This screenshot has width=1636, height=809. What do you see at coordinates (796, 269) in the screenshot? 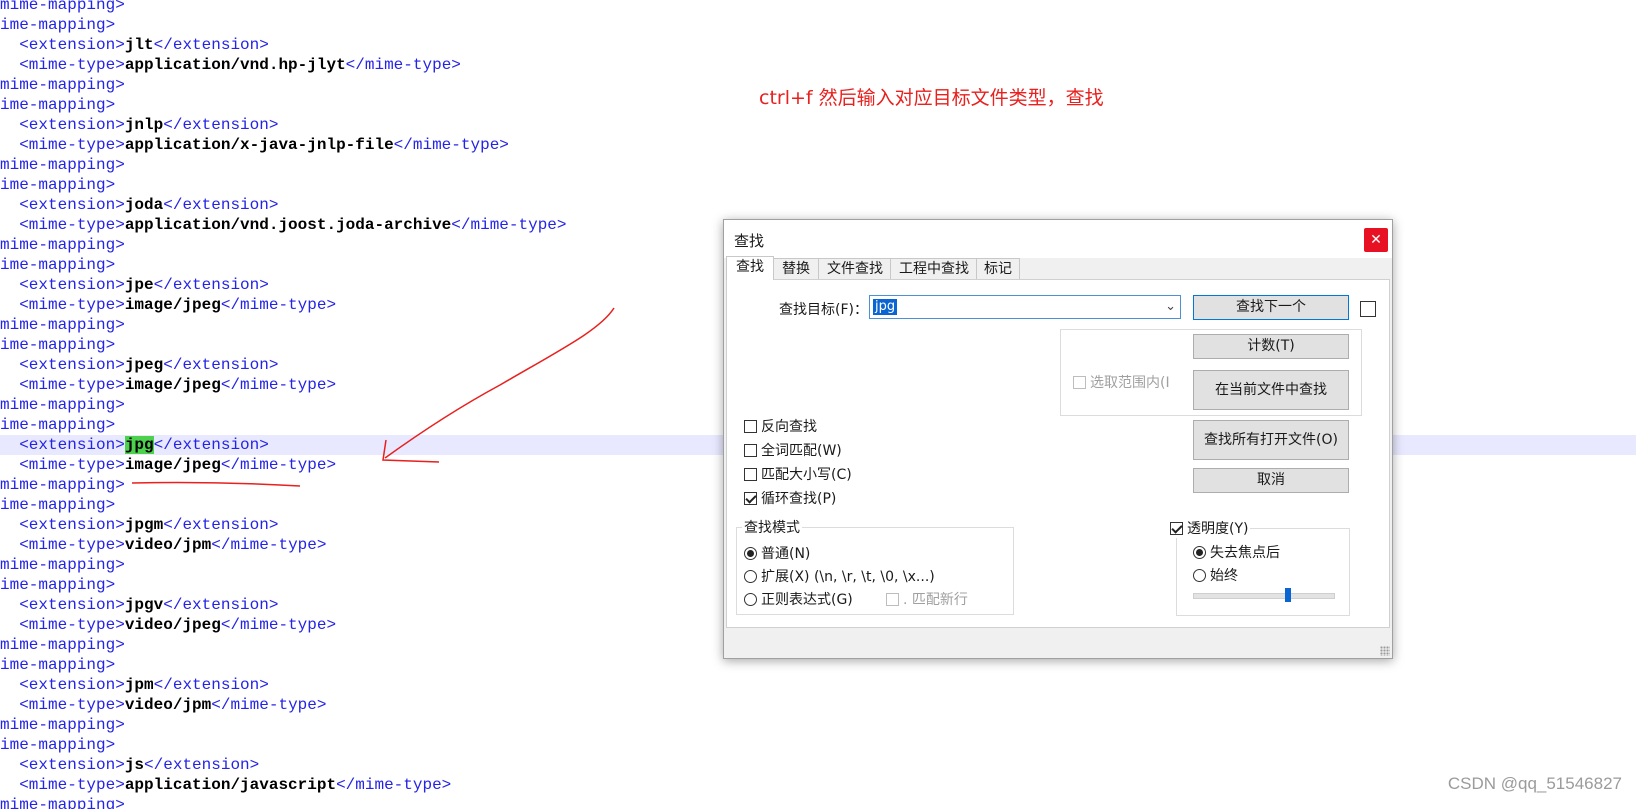
I see `tab-replace: 替换` at bounding box center [796, 269].